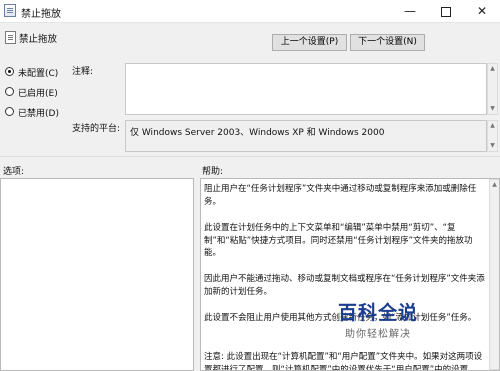  What do you see at coordinates (482, 11) in the screenshot?
I see `close-button: ✕` at bounding box center [482, 11].